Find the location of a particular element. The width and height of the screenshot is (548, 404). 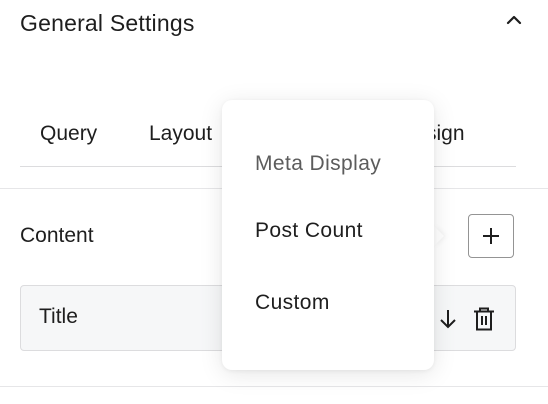

tab-layout: Layout is located at coordinates (180, 134).